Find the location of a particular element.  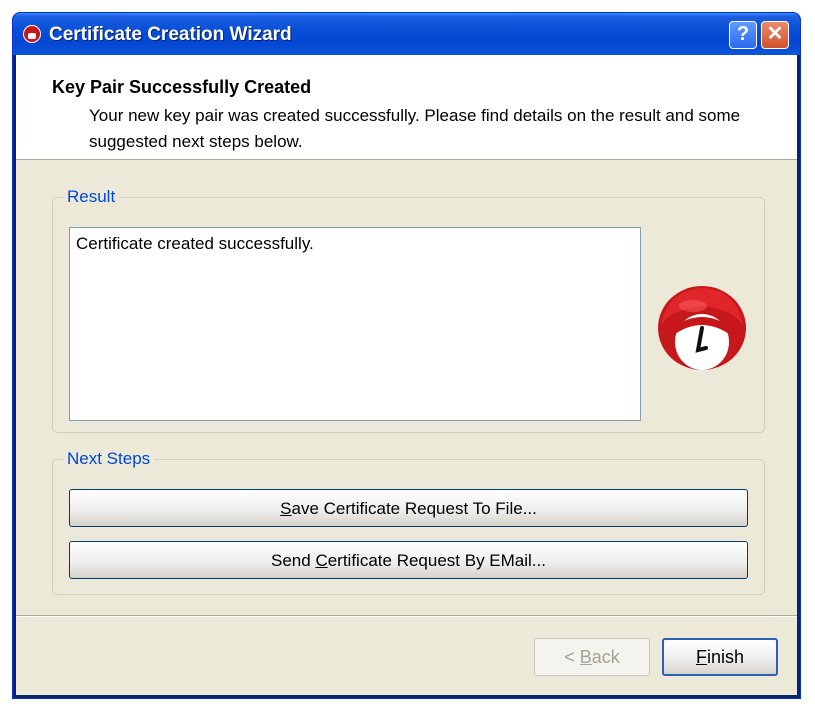

app-icon is located at coordinates (32, 34).